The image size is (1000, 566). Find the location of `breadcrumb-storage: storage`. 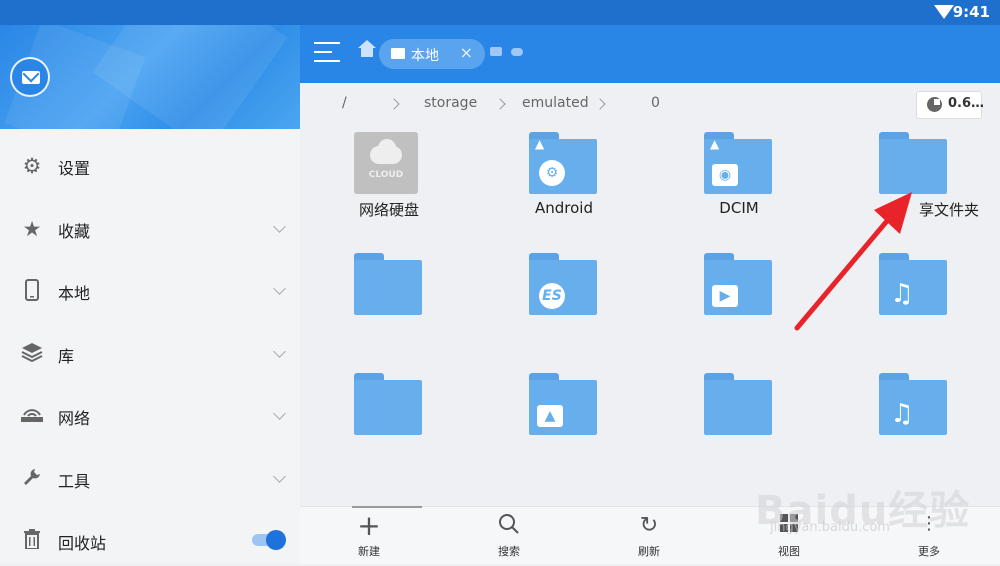

breadcrumb-storage: storage is located at coordinates (450, 103).